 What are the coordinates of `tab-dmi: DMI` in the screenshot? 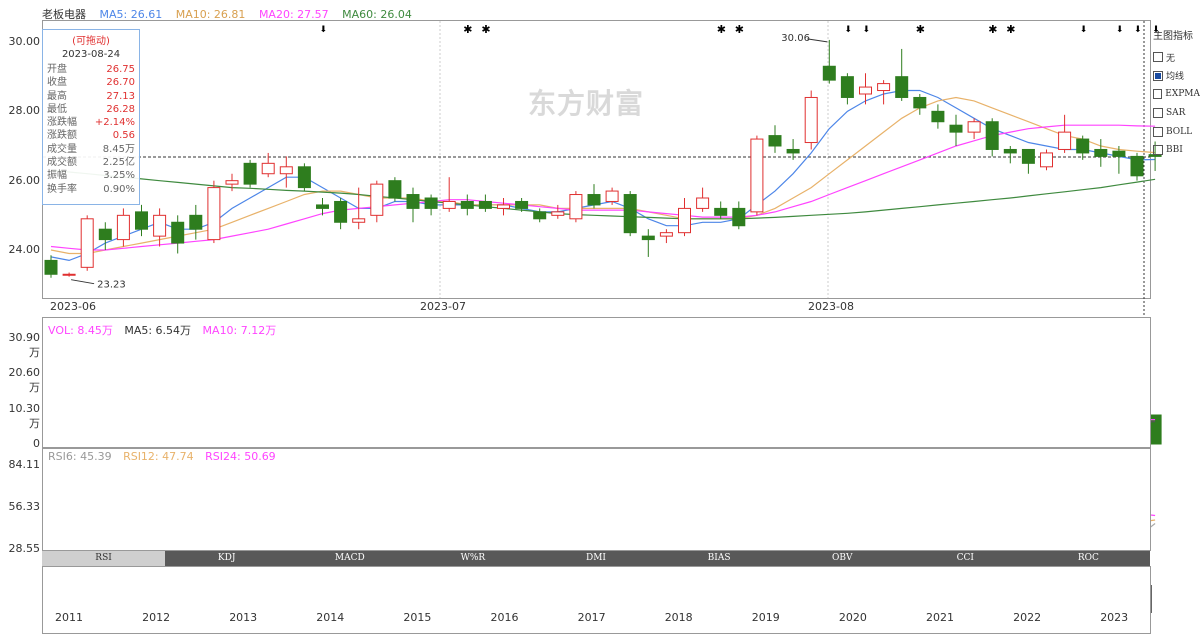 It's located at (596, 558).